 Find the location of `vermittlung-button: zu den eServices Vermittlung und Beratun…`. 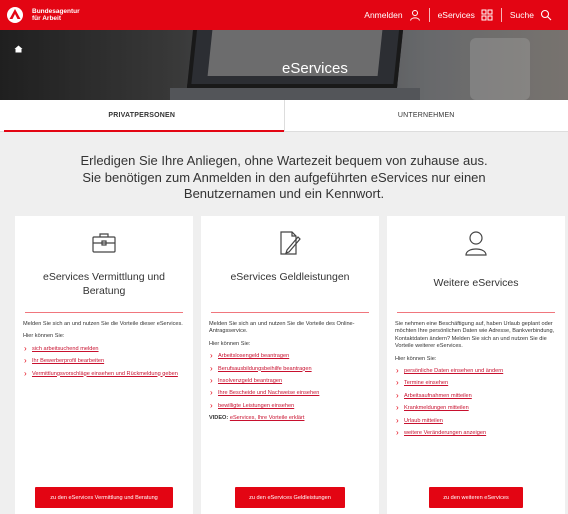

vermittlung-button: zu den eServices Vermittlung und Beratun… is located at coordinates (104, 497).